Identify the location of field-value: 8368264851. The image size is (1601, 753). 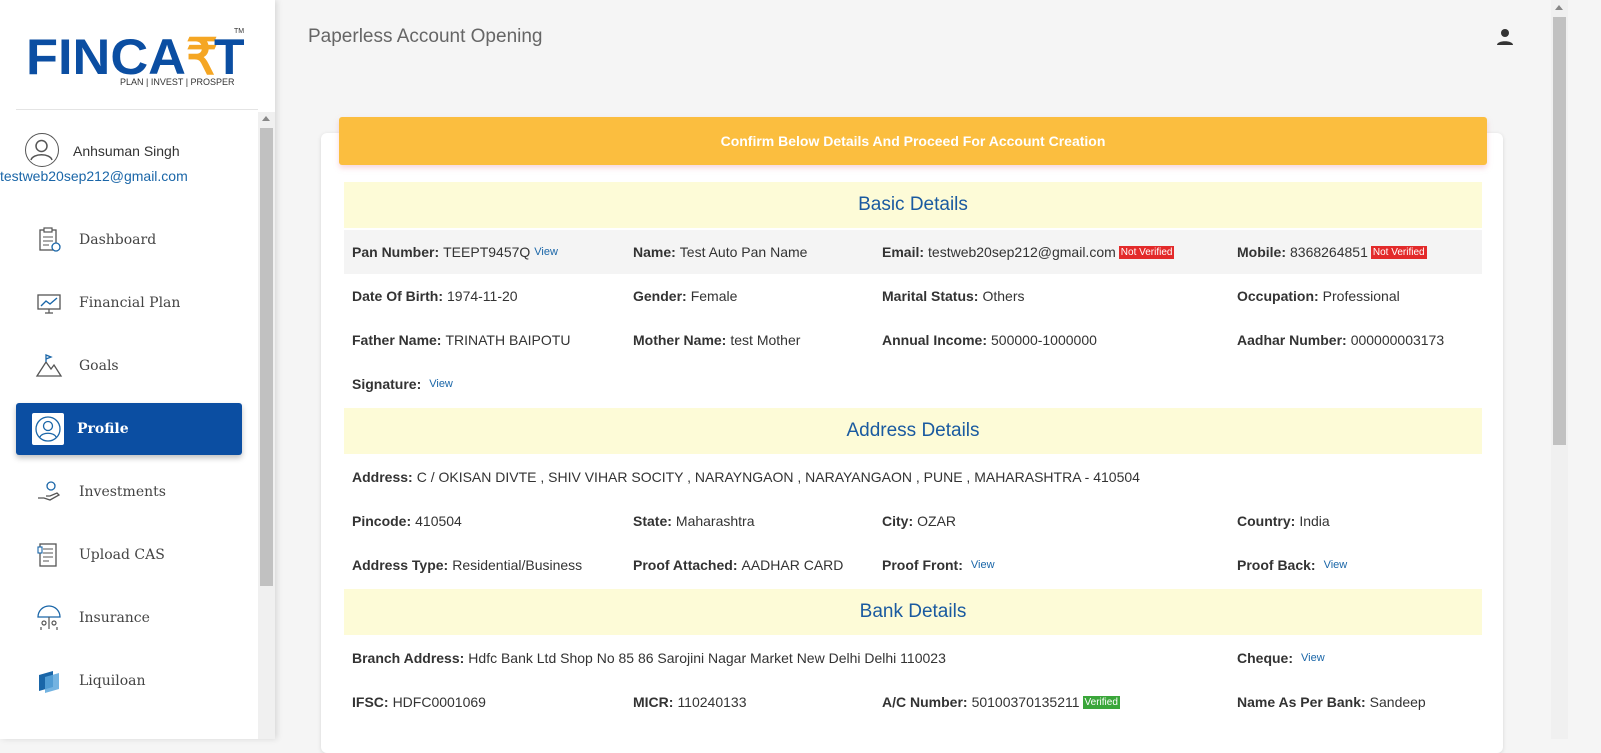
(1329, 252).